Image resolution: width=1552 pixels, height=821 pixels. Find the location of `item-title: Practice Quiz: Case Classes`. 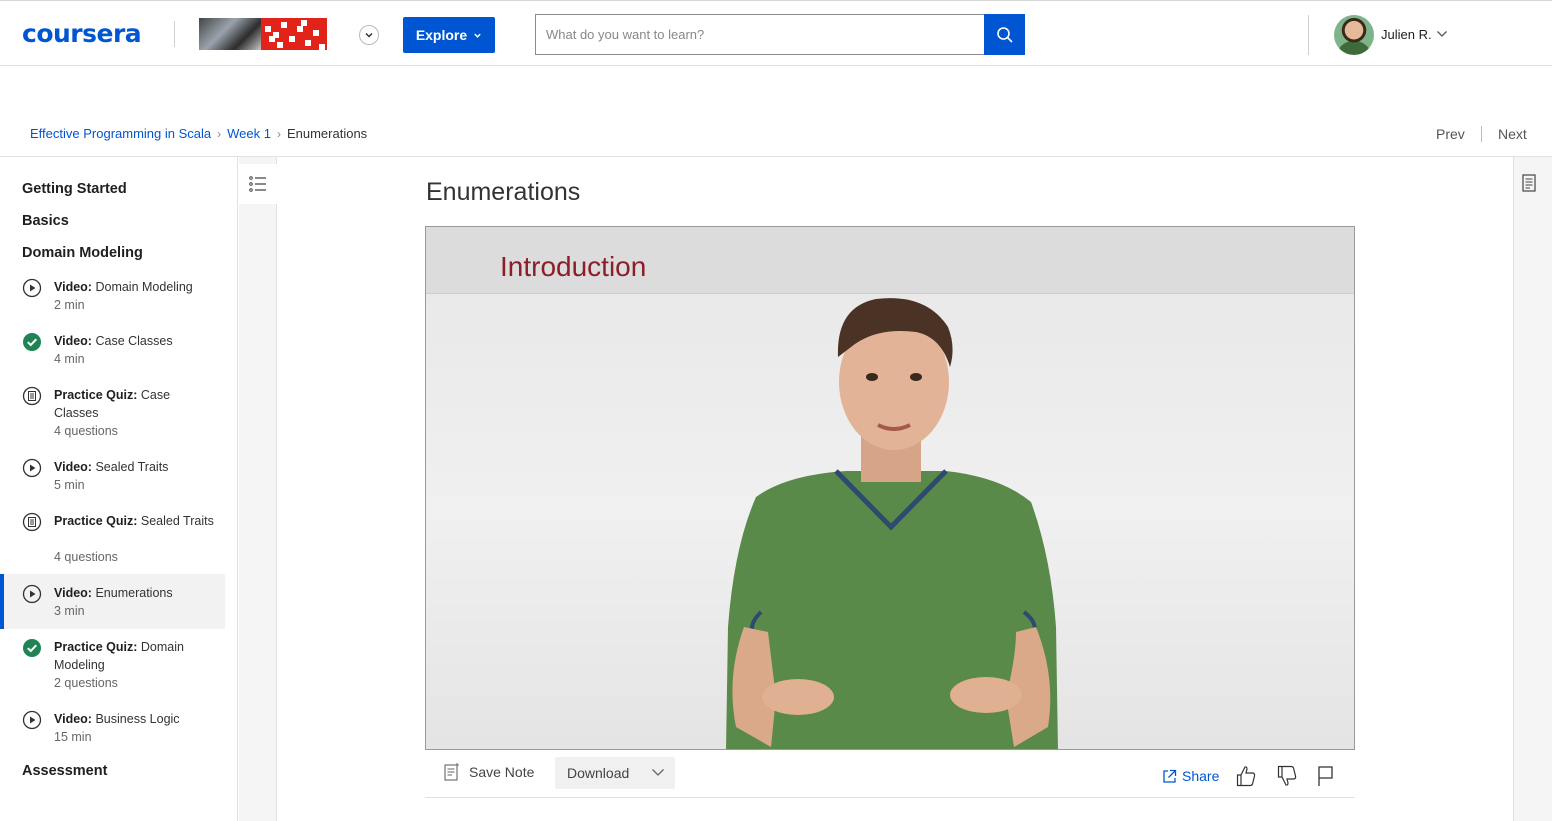

item-title: Practice Quiz: Case Classes is located at coordinates (112, 404).